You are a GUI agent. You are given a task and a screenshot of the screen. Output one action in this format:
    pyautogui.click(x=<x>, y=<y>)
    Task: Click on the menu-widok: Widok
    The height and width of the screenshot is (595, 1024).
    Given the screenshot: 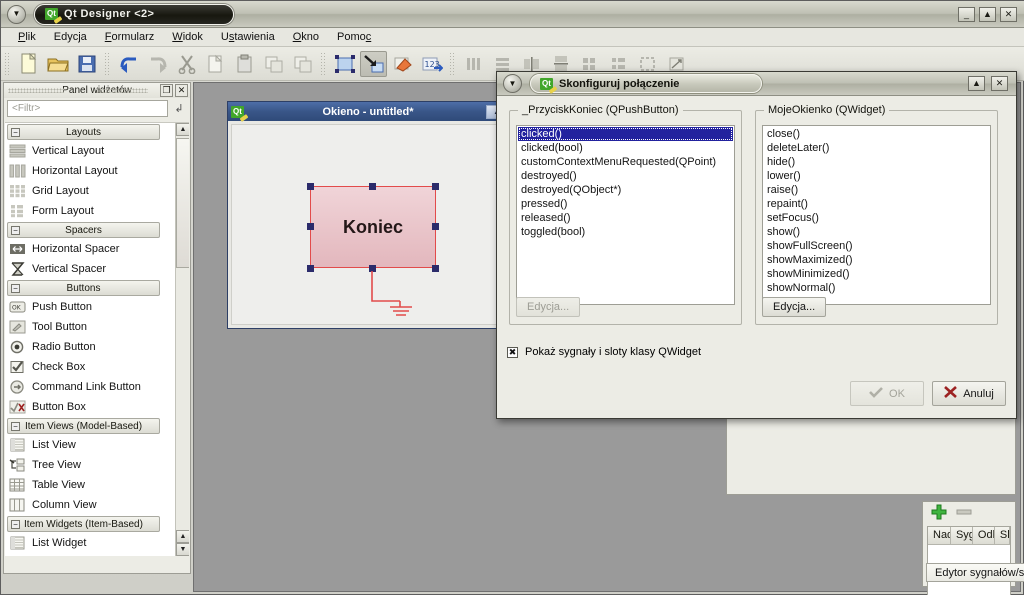 What is the action you would take?
    pyautogui.click(x=187, y=37)
    